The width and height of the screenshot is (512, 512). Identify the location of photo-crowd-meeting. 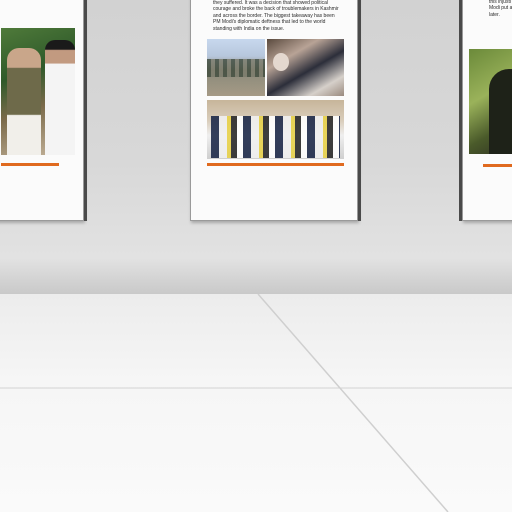
(305, 67).